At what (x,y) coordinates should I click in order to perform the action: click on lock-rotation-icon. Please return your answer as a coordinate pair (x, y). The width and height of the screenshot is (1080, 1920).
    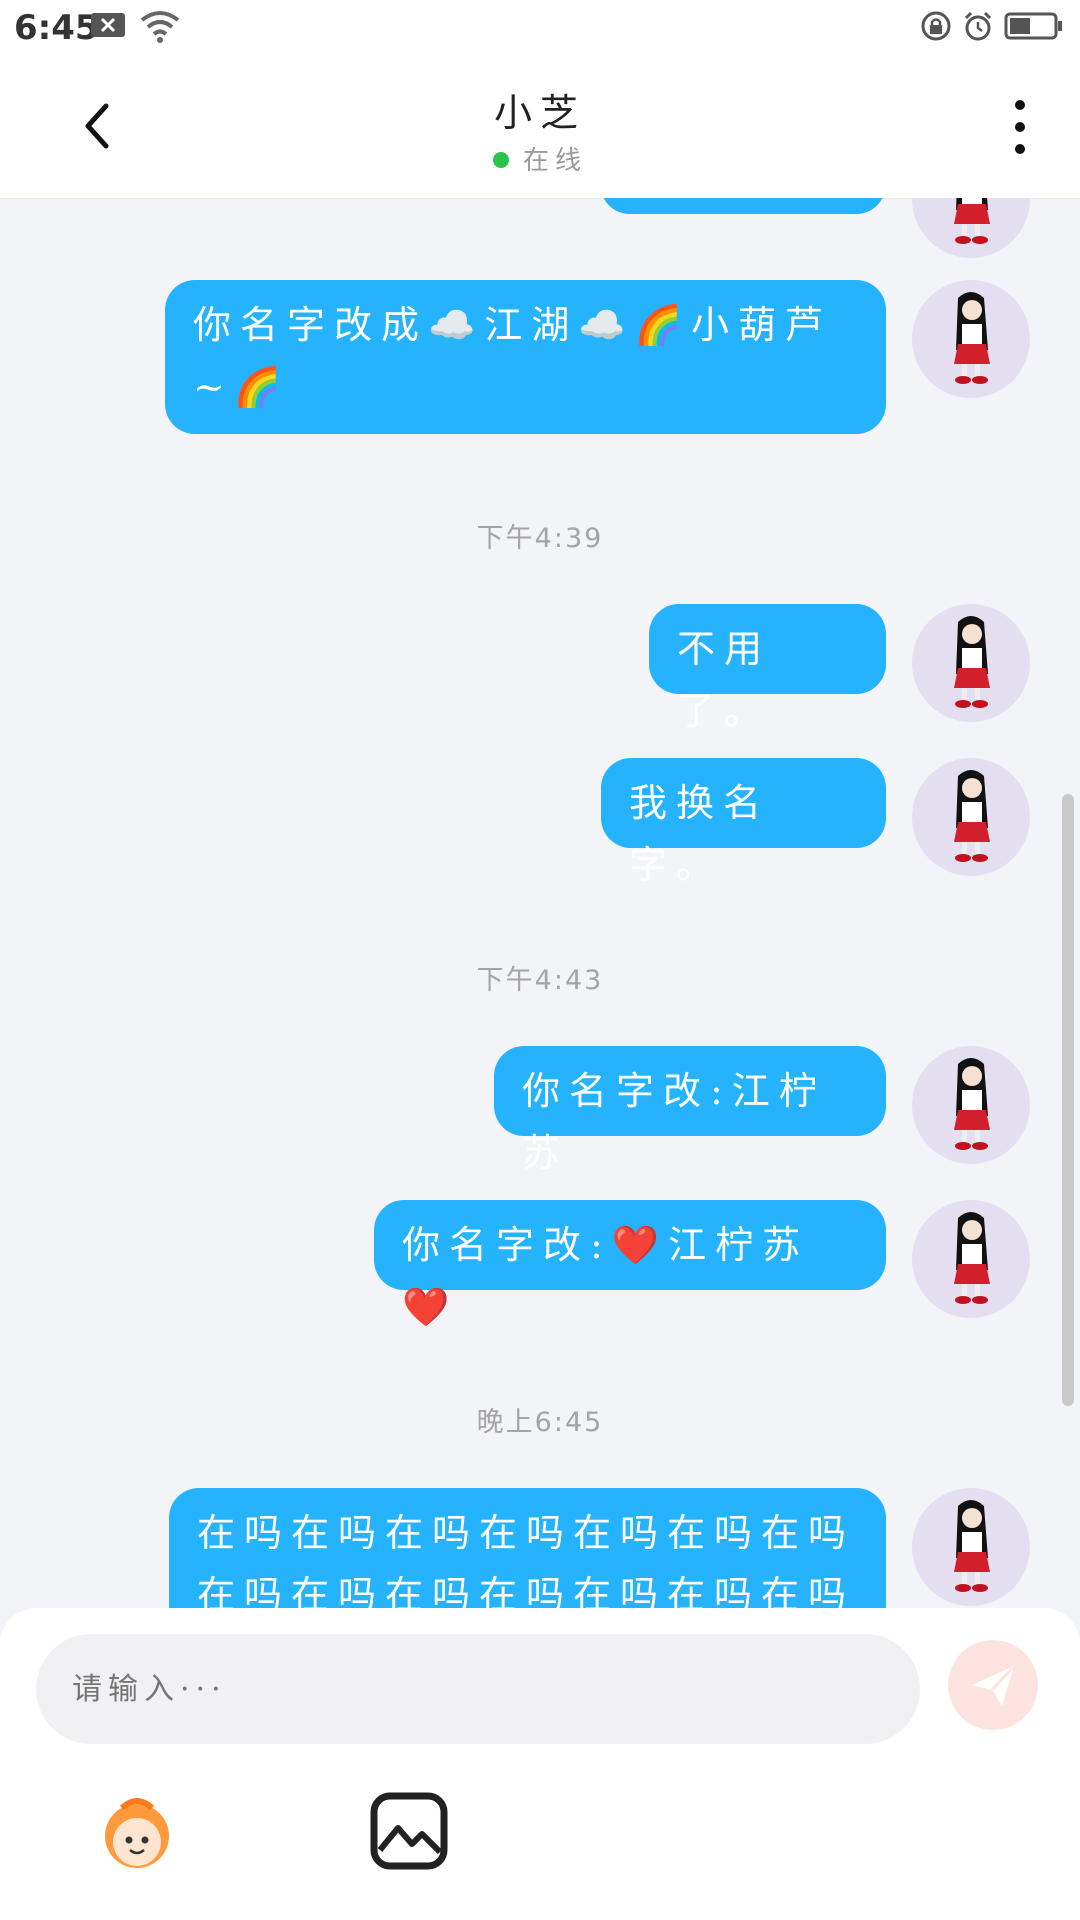
    Looking at the image, I should click on (936, 26).